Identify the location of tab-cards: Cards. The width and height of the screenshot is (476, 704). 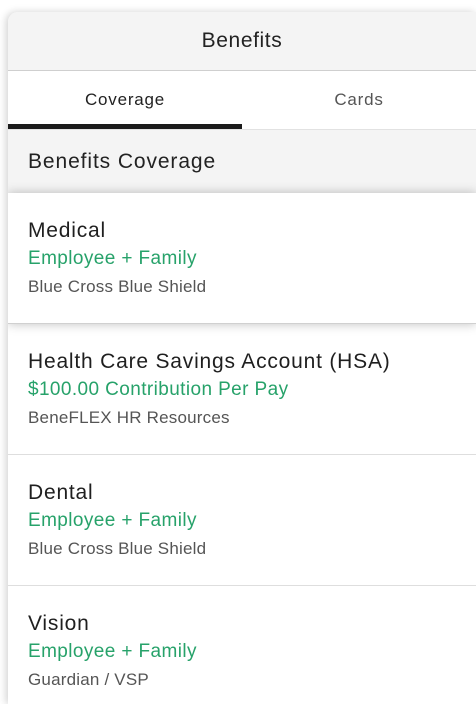
(359, 100).